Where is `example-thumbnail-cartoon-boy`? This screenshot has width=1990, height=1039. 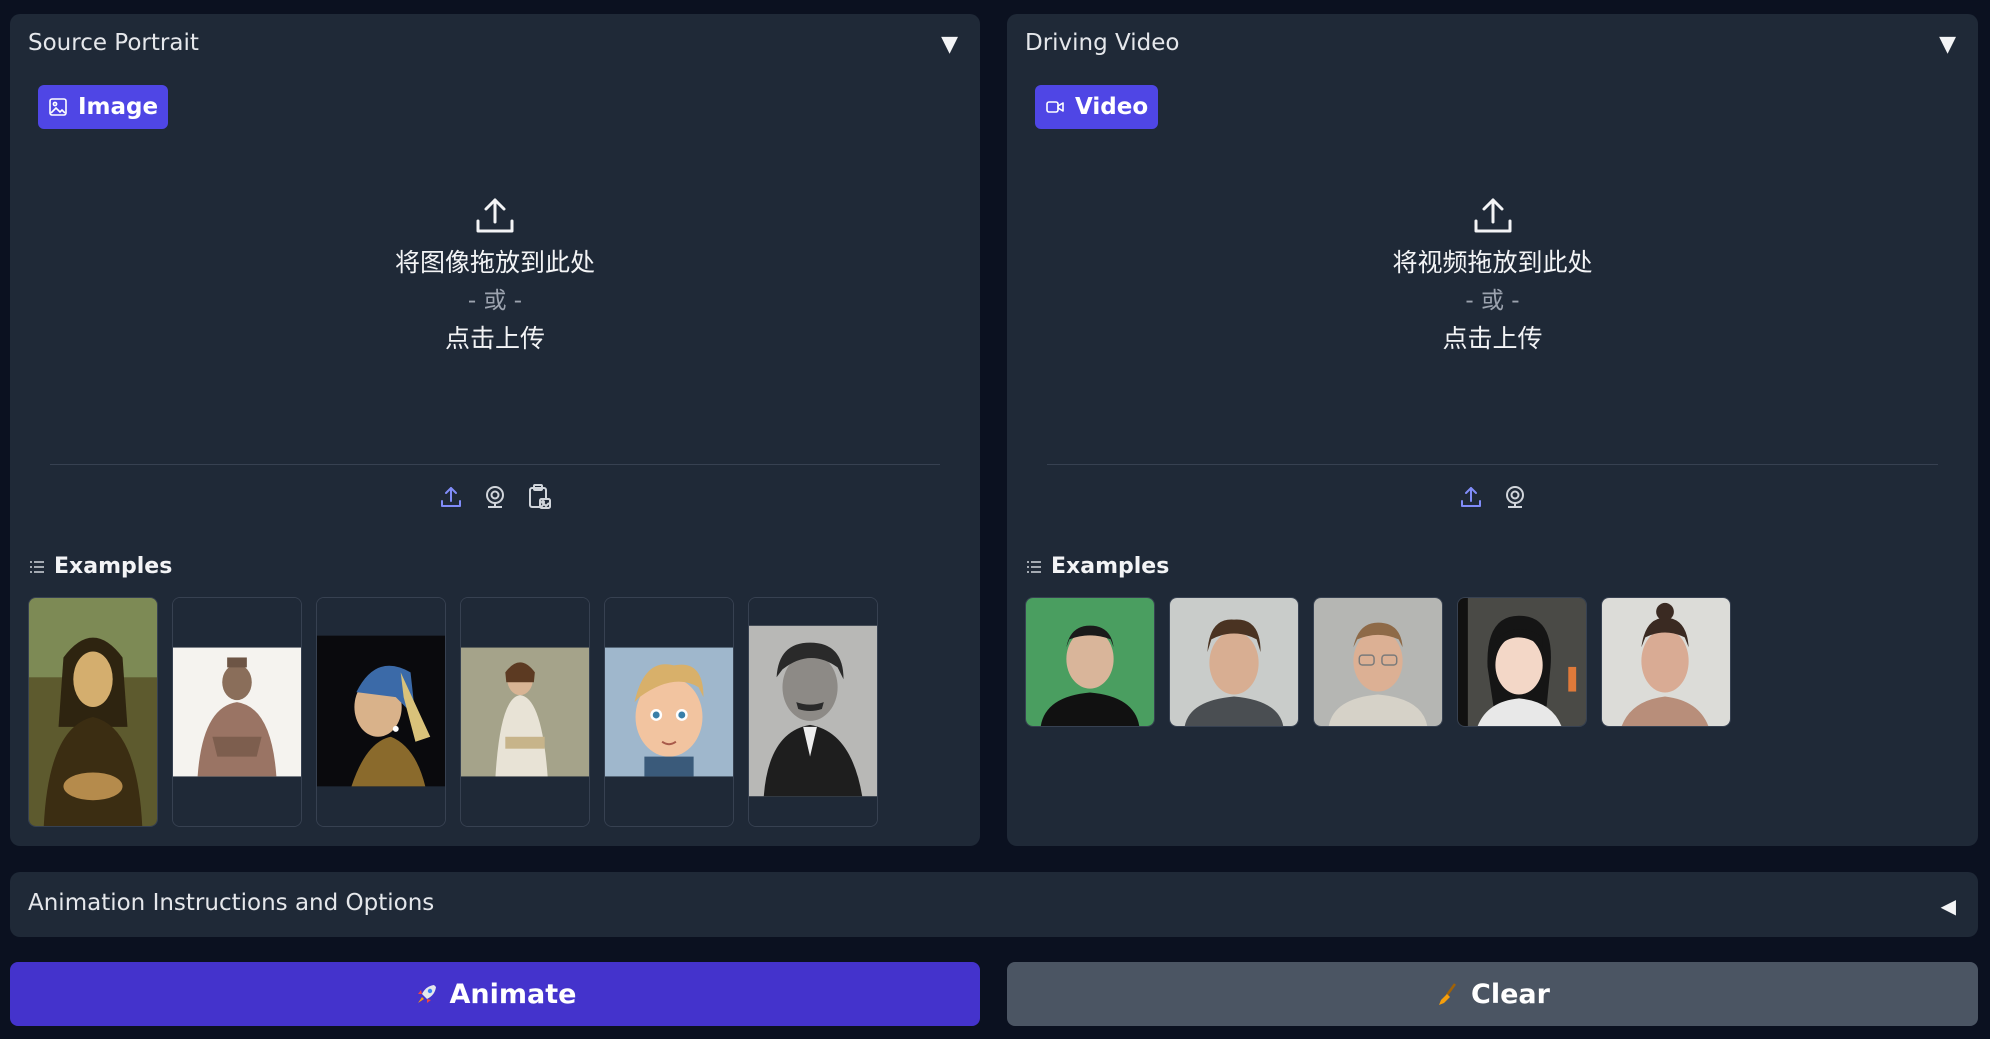
example-thumbnail-cartoon-boy is located at coordinates (669, 712).